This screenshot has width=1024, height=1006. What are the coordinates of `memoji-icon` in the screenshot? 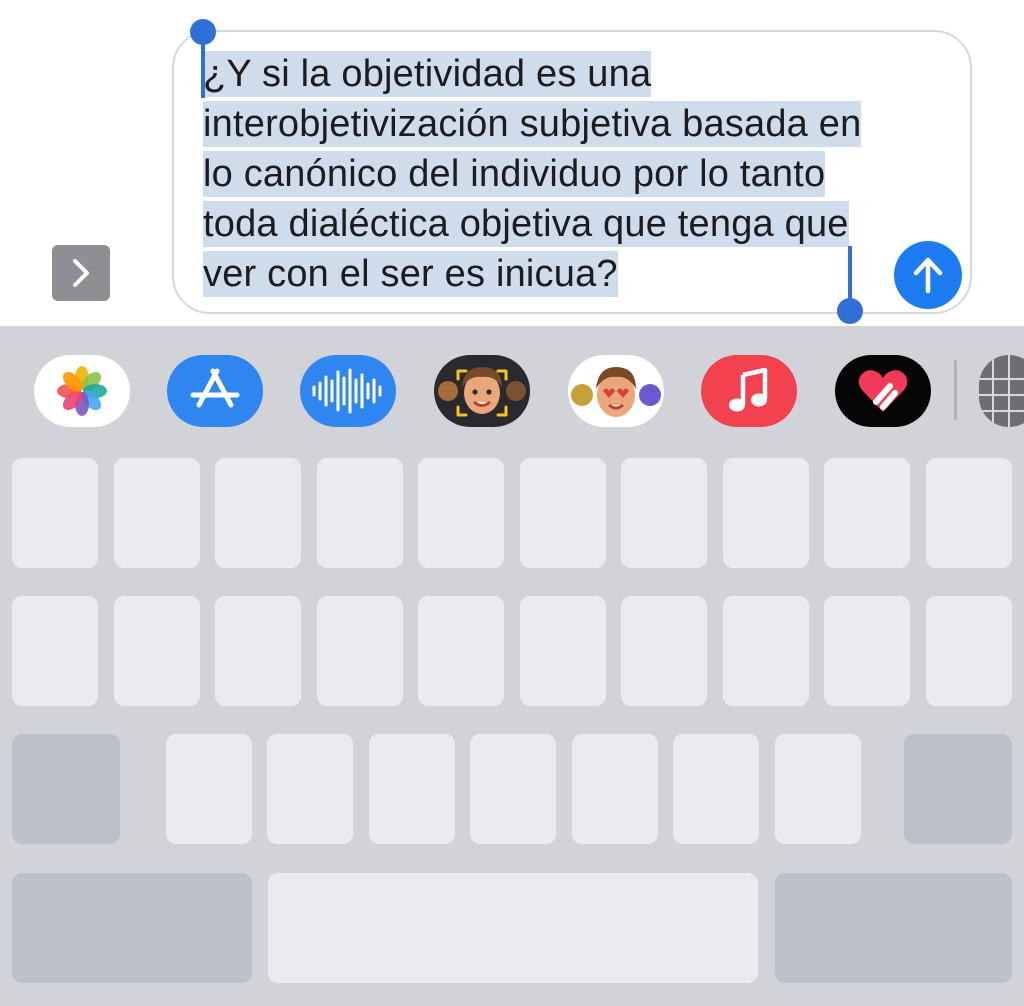 It's located at (482, 392).